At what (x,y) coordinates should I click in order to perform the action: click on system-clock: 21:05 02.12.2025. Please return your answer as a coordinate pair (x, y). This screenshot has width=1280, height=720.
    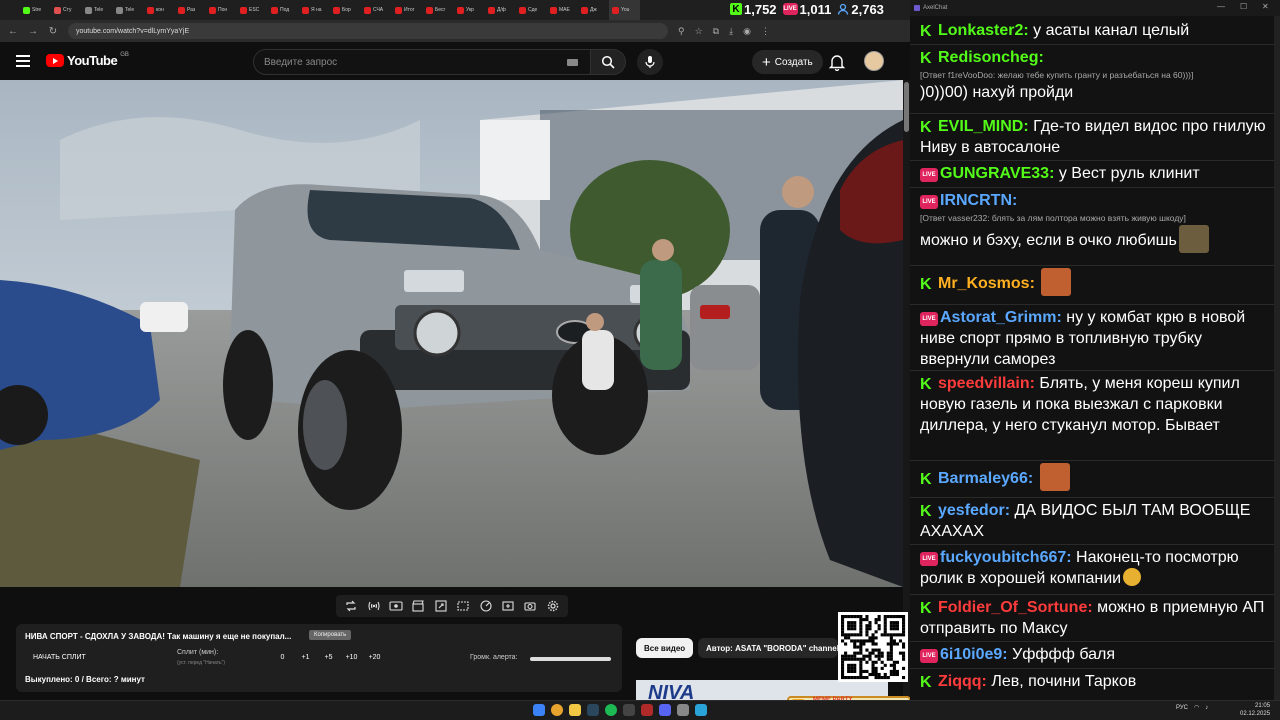
    Looking at the image, I should click on (1255, 710).